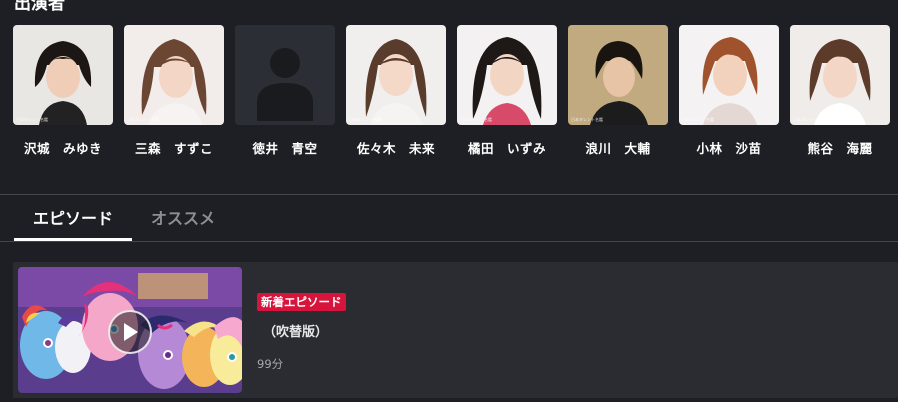  What do you see at coordinates (73, 218) in the screenshot?
I see `tab-episodes: エピソード` at bounding box center [73, 218].